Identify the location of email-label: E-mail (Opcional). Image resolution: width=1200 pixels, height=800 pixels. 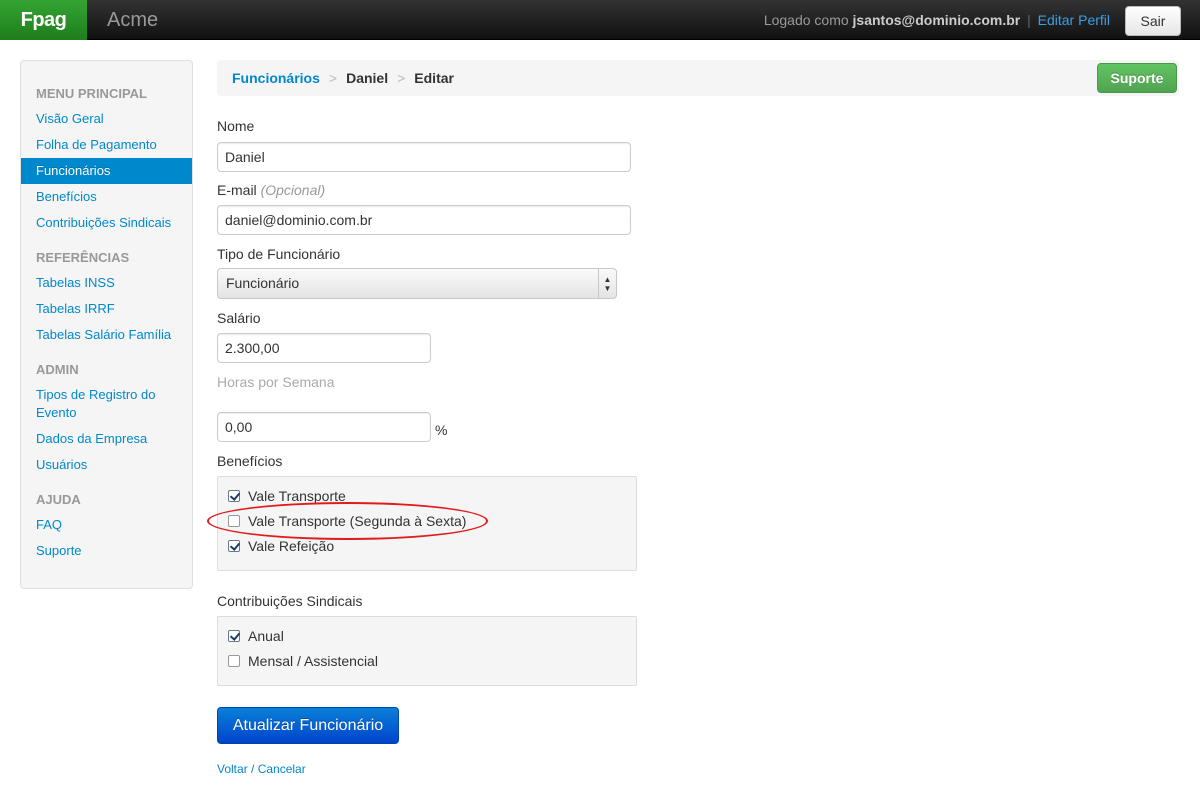
(271, 190).